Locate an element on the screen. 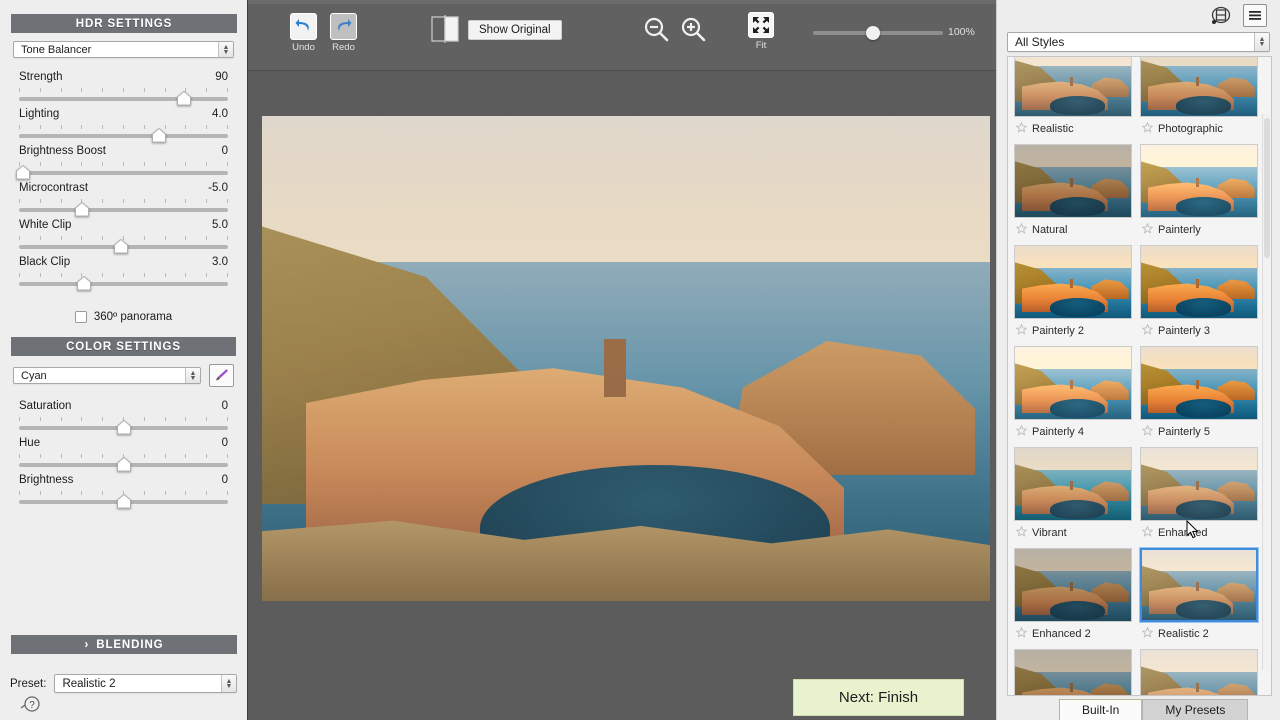 Image resolution: width=1280 pixels, height=720 pixels. preset-item: Realistic is located at coordinates (1073, 100).